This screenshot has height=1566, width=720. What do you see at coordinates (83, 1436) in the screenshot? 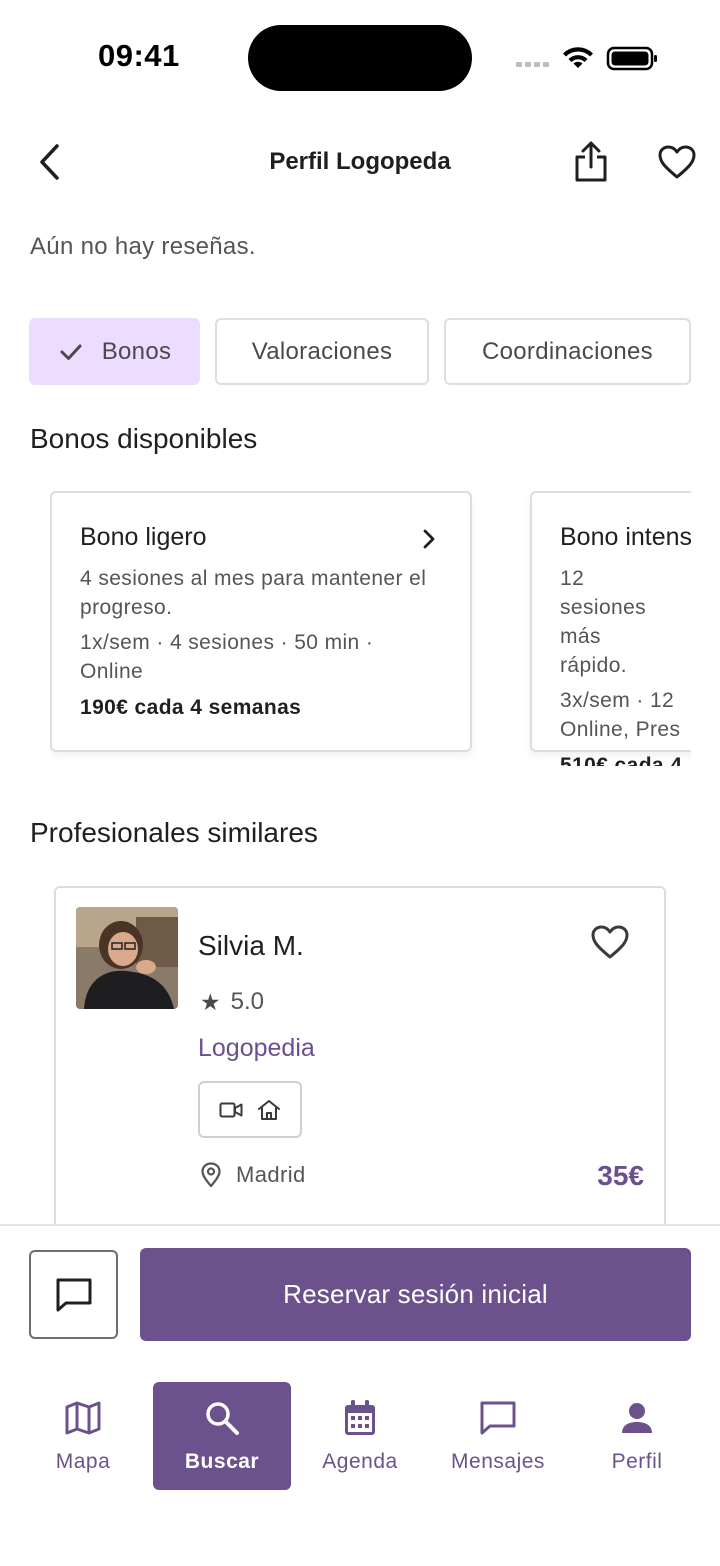
I see `nav-item-mapa: Mapa` at bounding box center [83, 1436].